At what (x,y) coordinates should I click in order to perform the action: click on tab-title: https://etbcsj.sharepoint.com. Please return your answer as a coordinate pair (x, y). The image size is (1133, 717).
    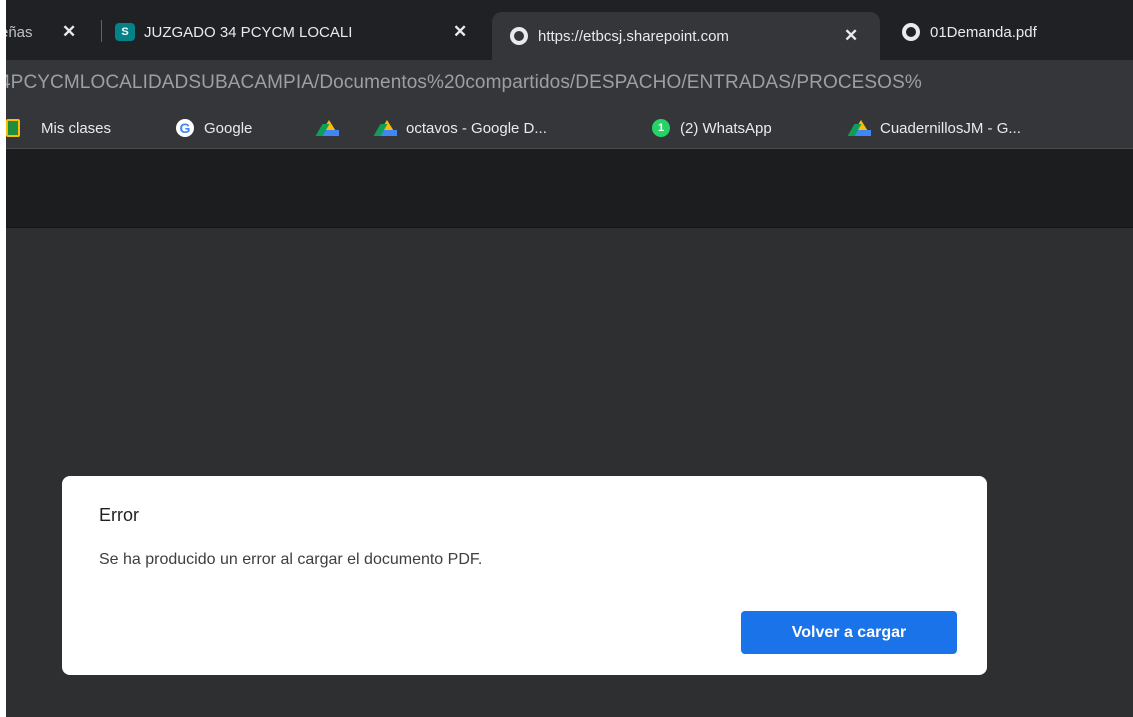
    Looking at the image, I should click on (633, 36).